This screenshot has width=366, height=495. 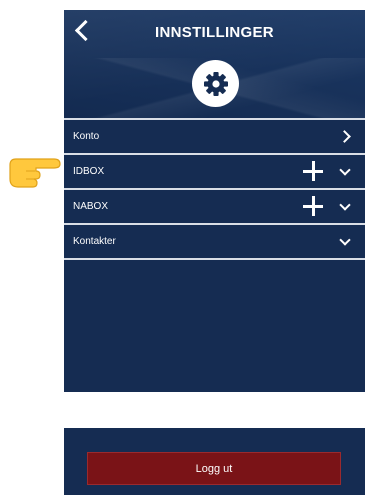 I want to click on chevron-right-icon, so click(x=344, y=136).